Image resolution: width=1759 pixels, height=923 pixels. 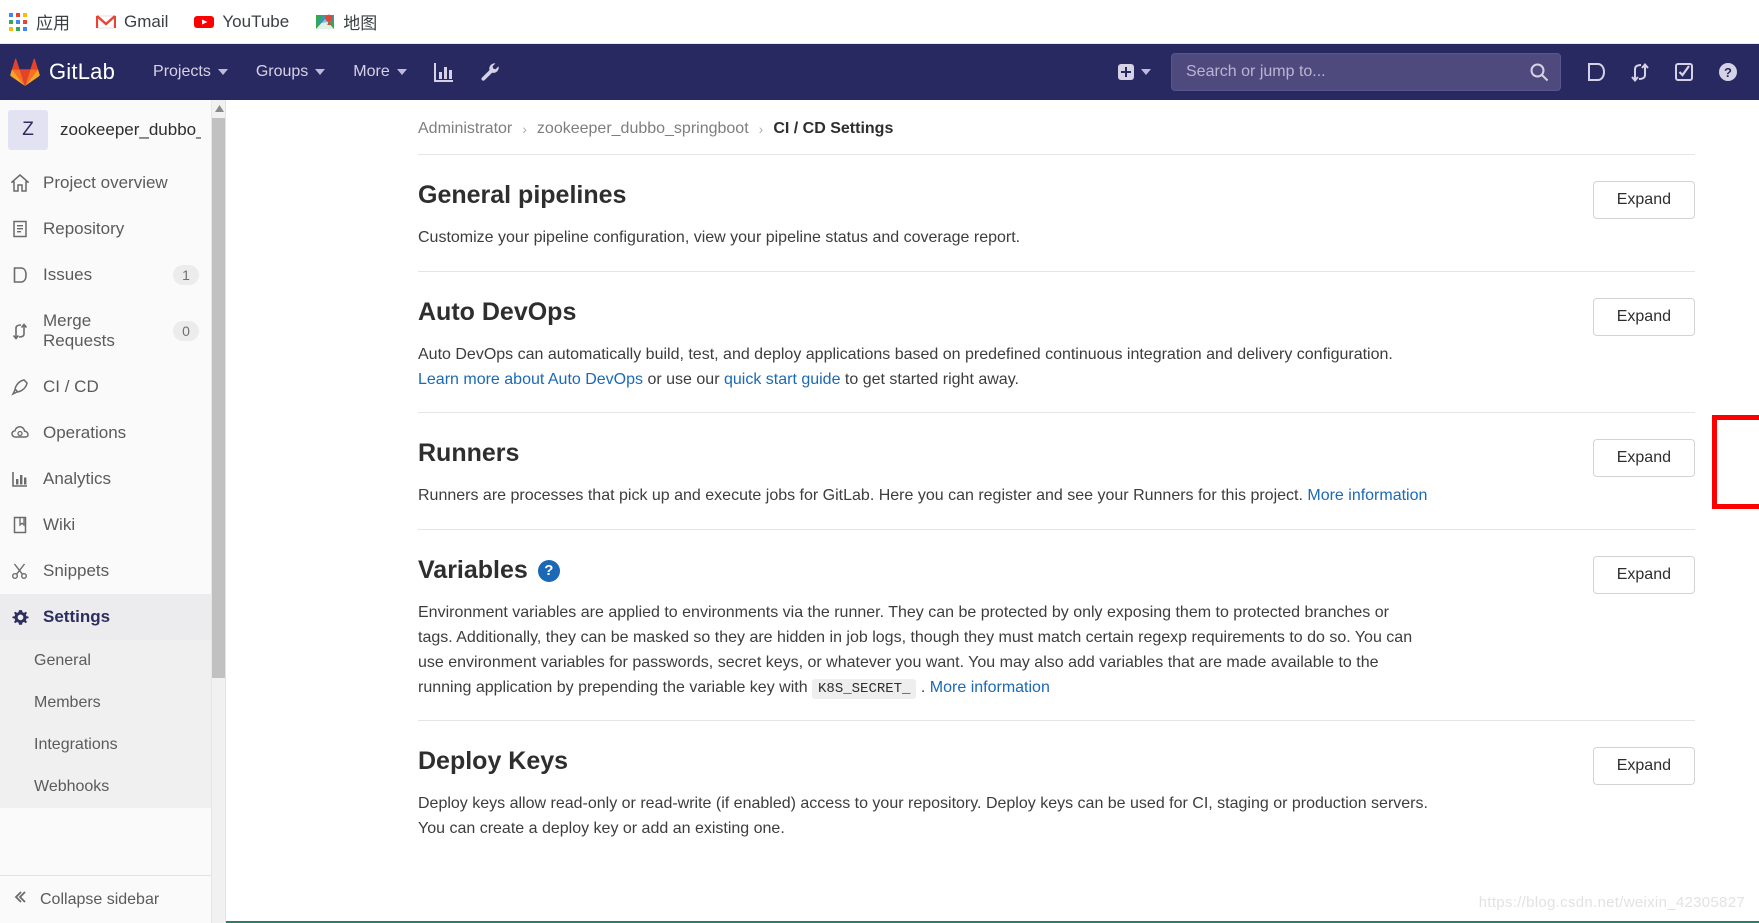 I want to click on sidebar-item-ci-cd: CI / CD, so click(x=105, y=387).